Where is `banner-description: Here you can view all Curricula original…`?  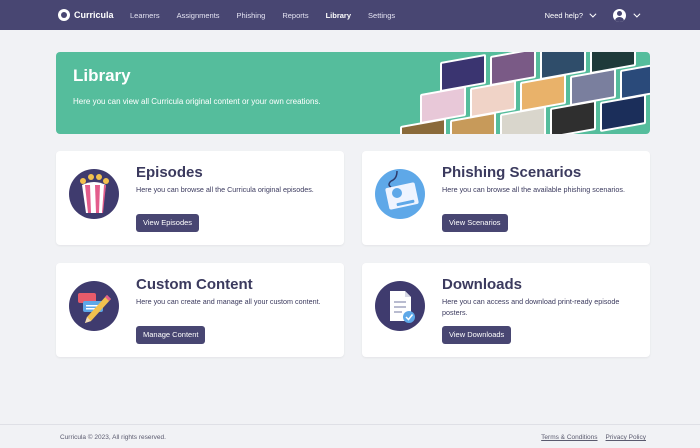
banner-description: Here you can view all Curricula original… is located at coordinates (197, 101).